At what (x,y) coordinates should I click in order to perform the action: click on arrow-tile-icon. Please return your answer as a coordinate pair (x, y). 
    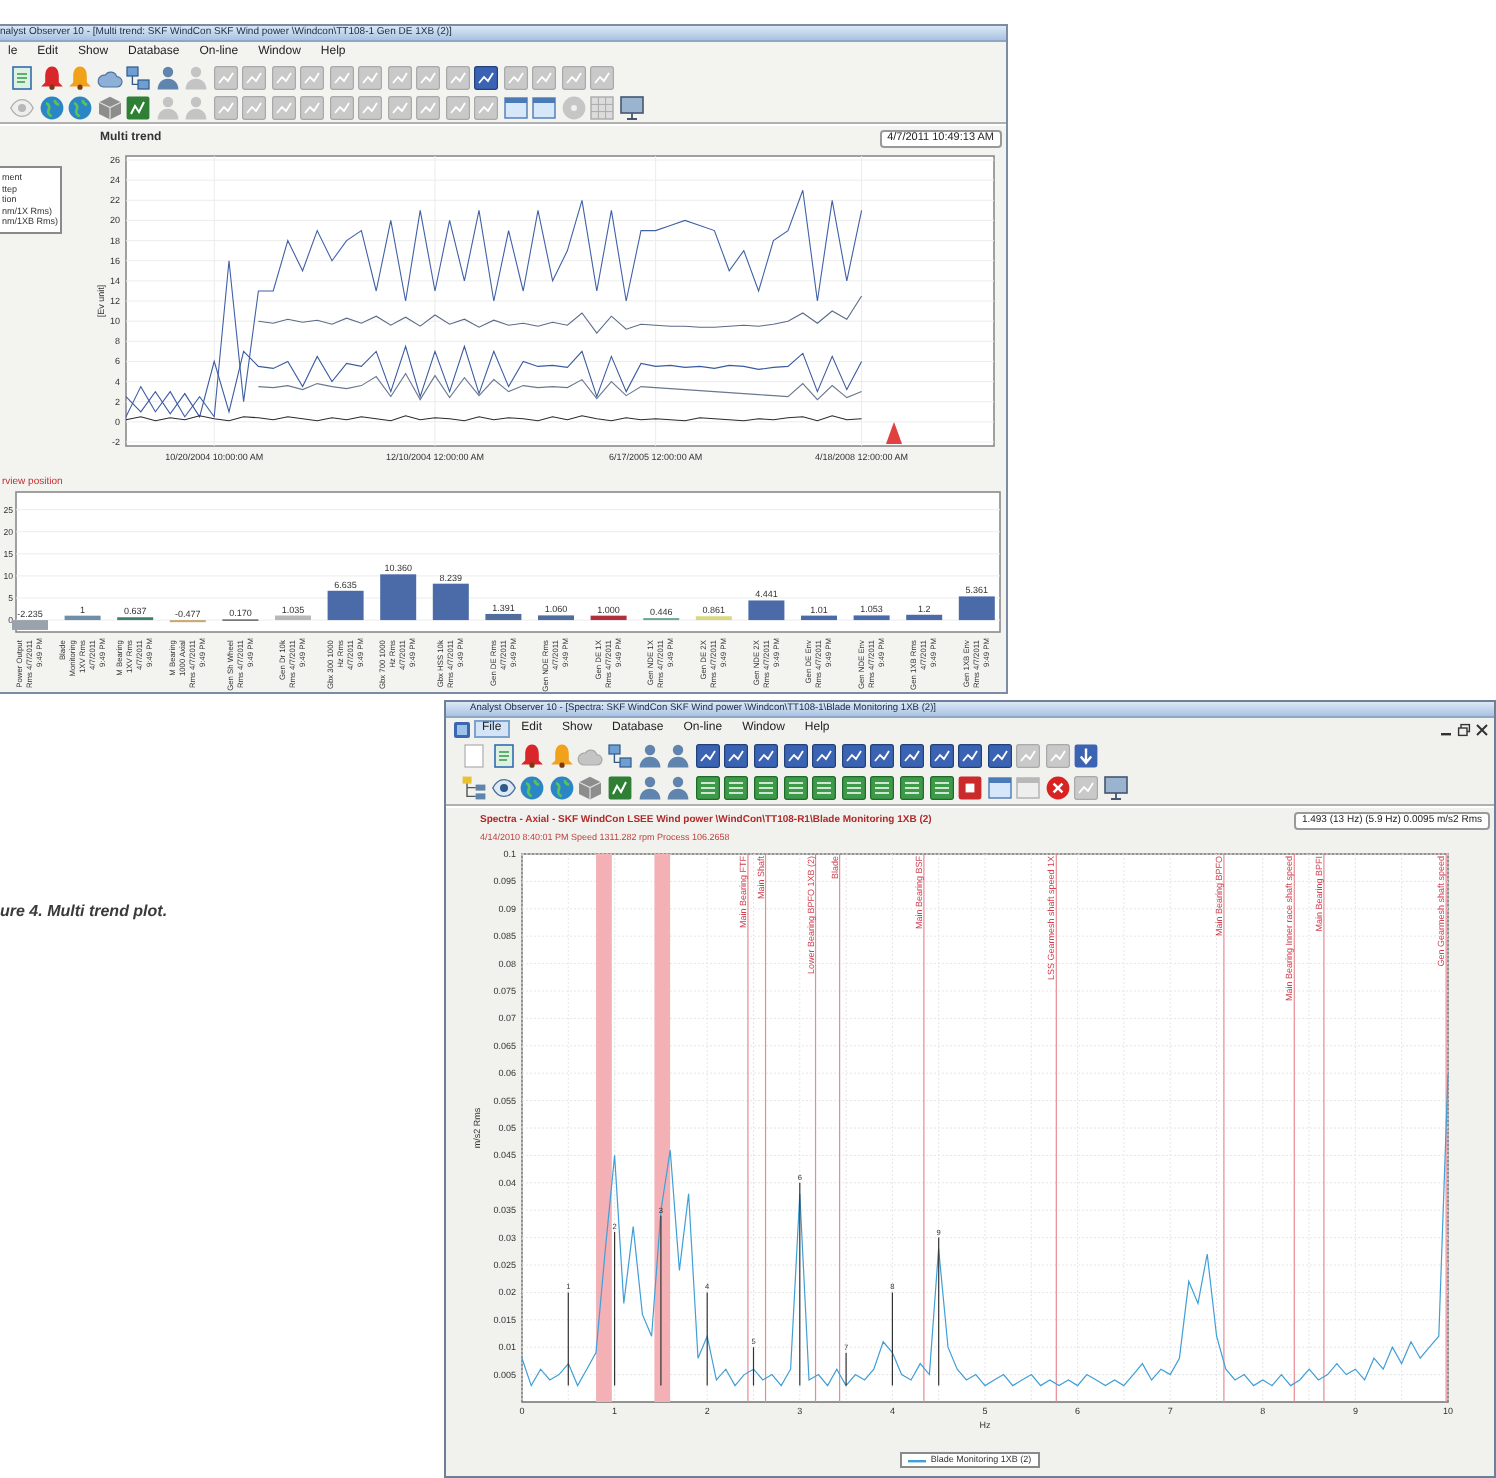
    Looking at the image, I should click on (1086, 756).